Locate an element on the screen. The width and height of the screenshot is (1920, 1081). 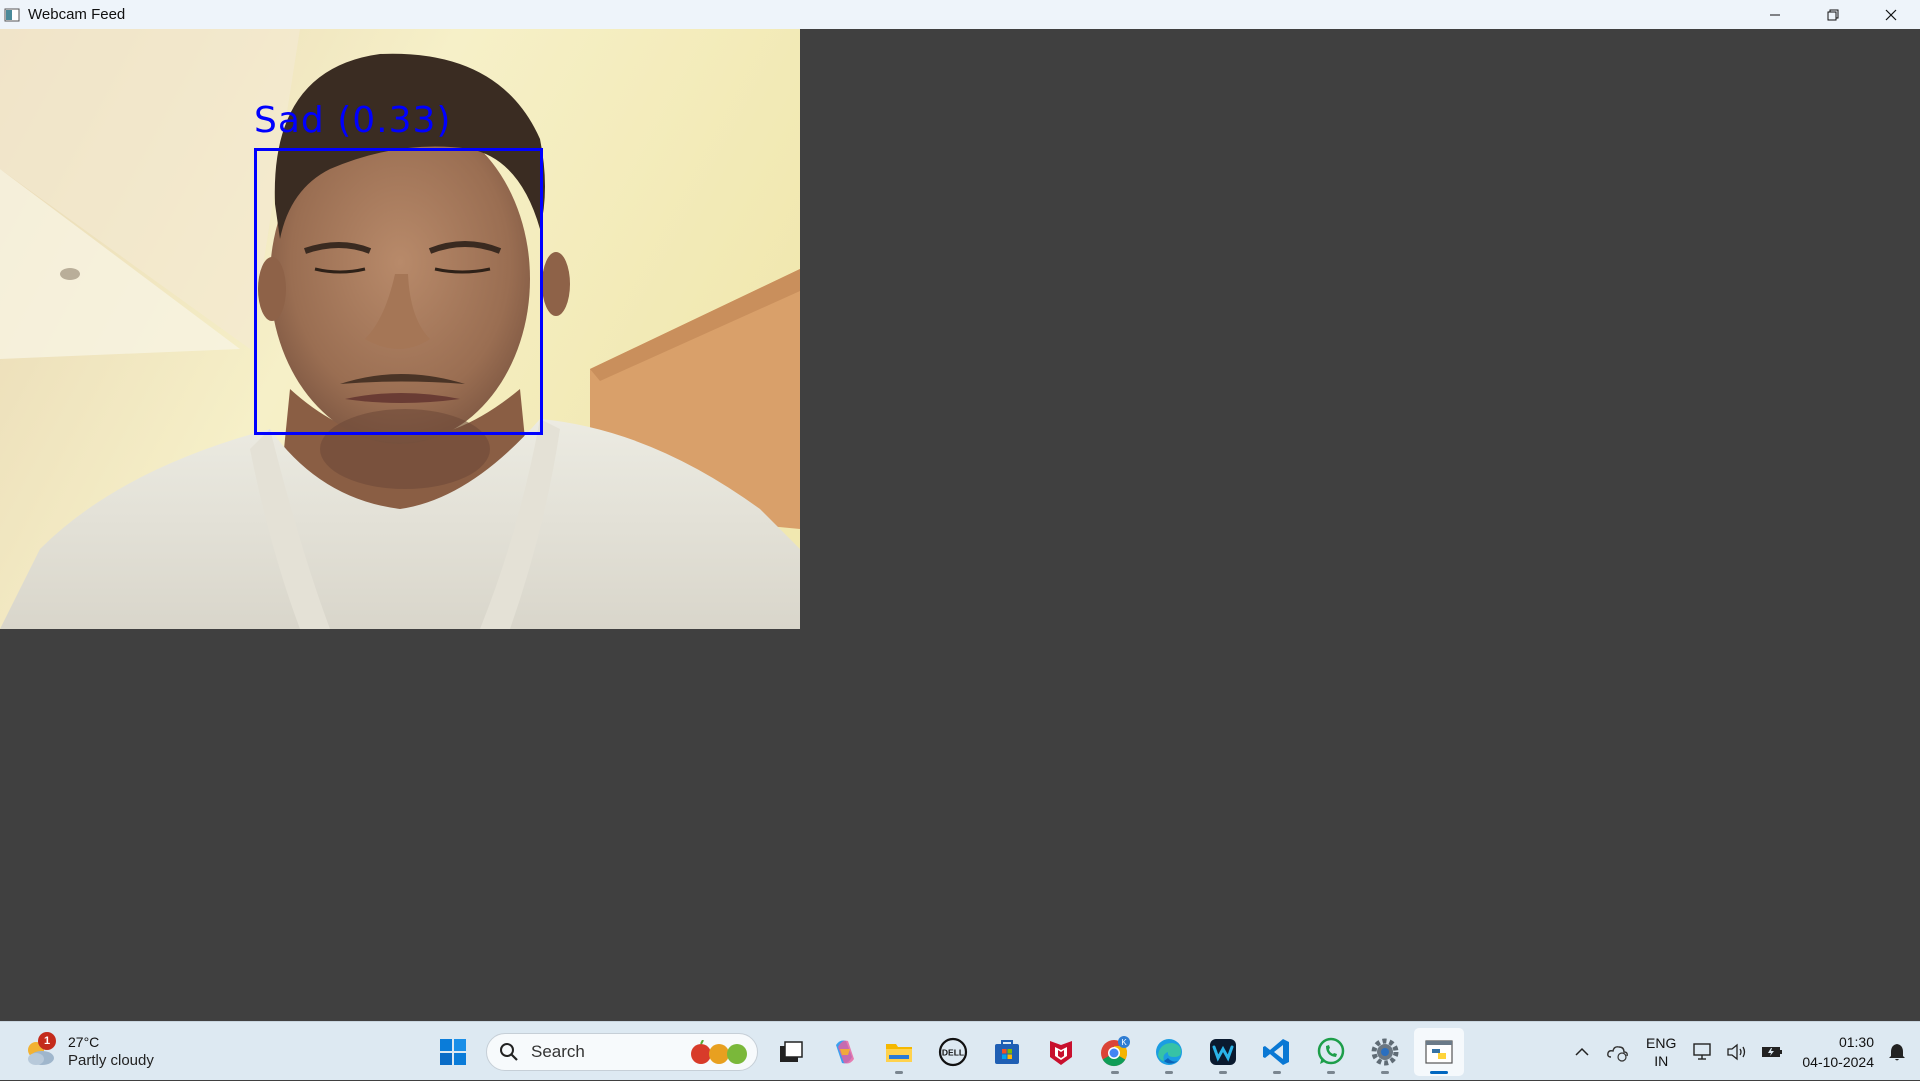
show-hidden-icons-button is located at coordinates (1582, 1051).